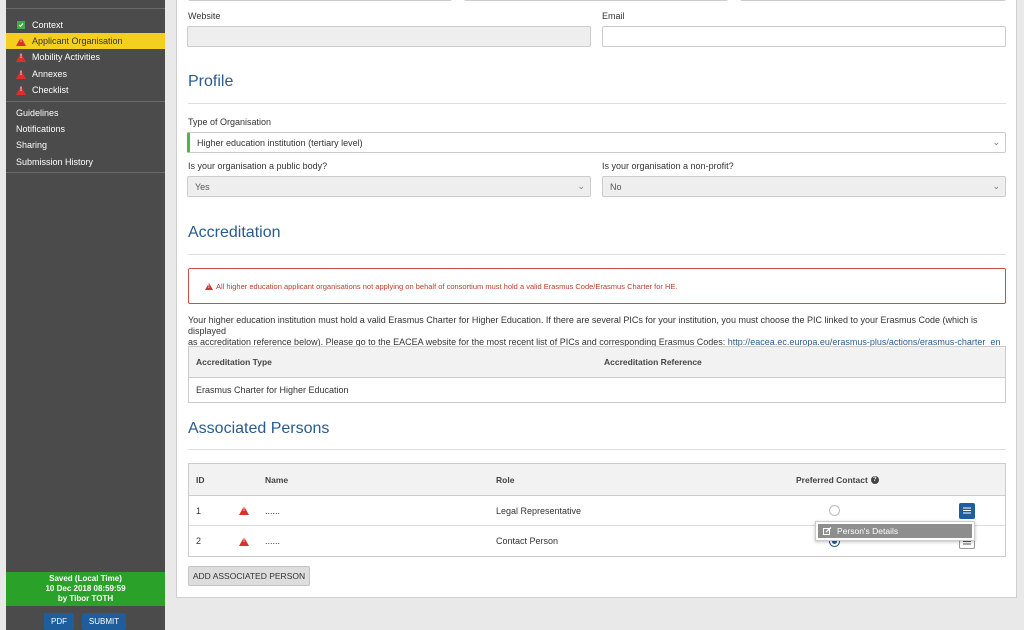  What do you see at coordinates (259, 428) in the screenshot?
I see `associated-persons-title: Associated Persons` at bounding box center [259, 428].